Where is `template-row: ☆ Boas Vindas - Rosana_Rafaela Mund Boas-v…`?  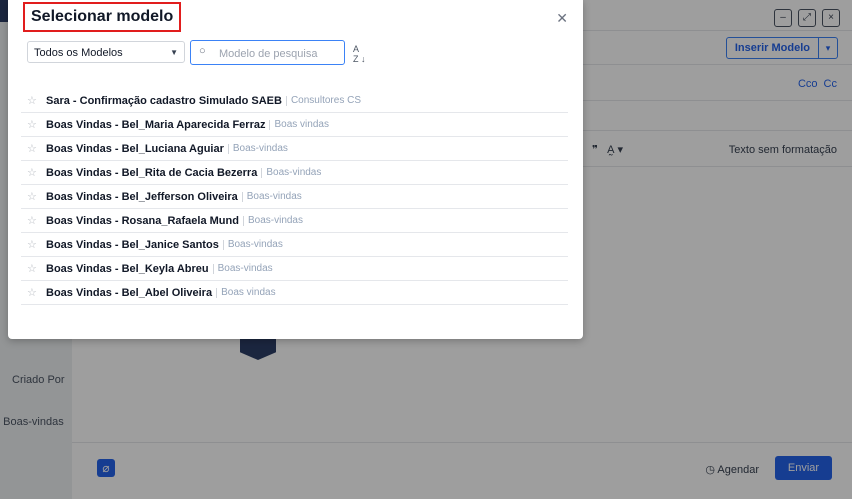 template-row: ☆ Boas Vindas - Rosana_Rafaela Mund Boas-v… is located at coordinates (294, 221).